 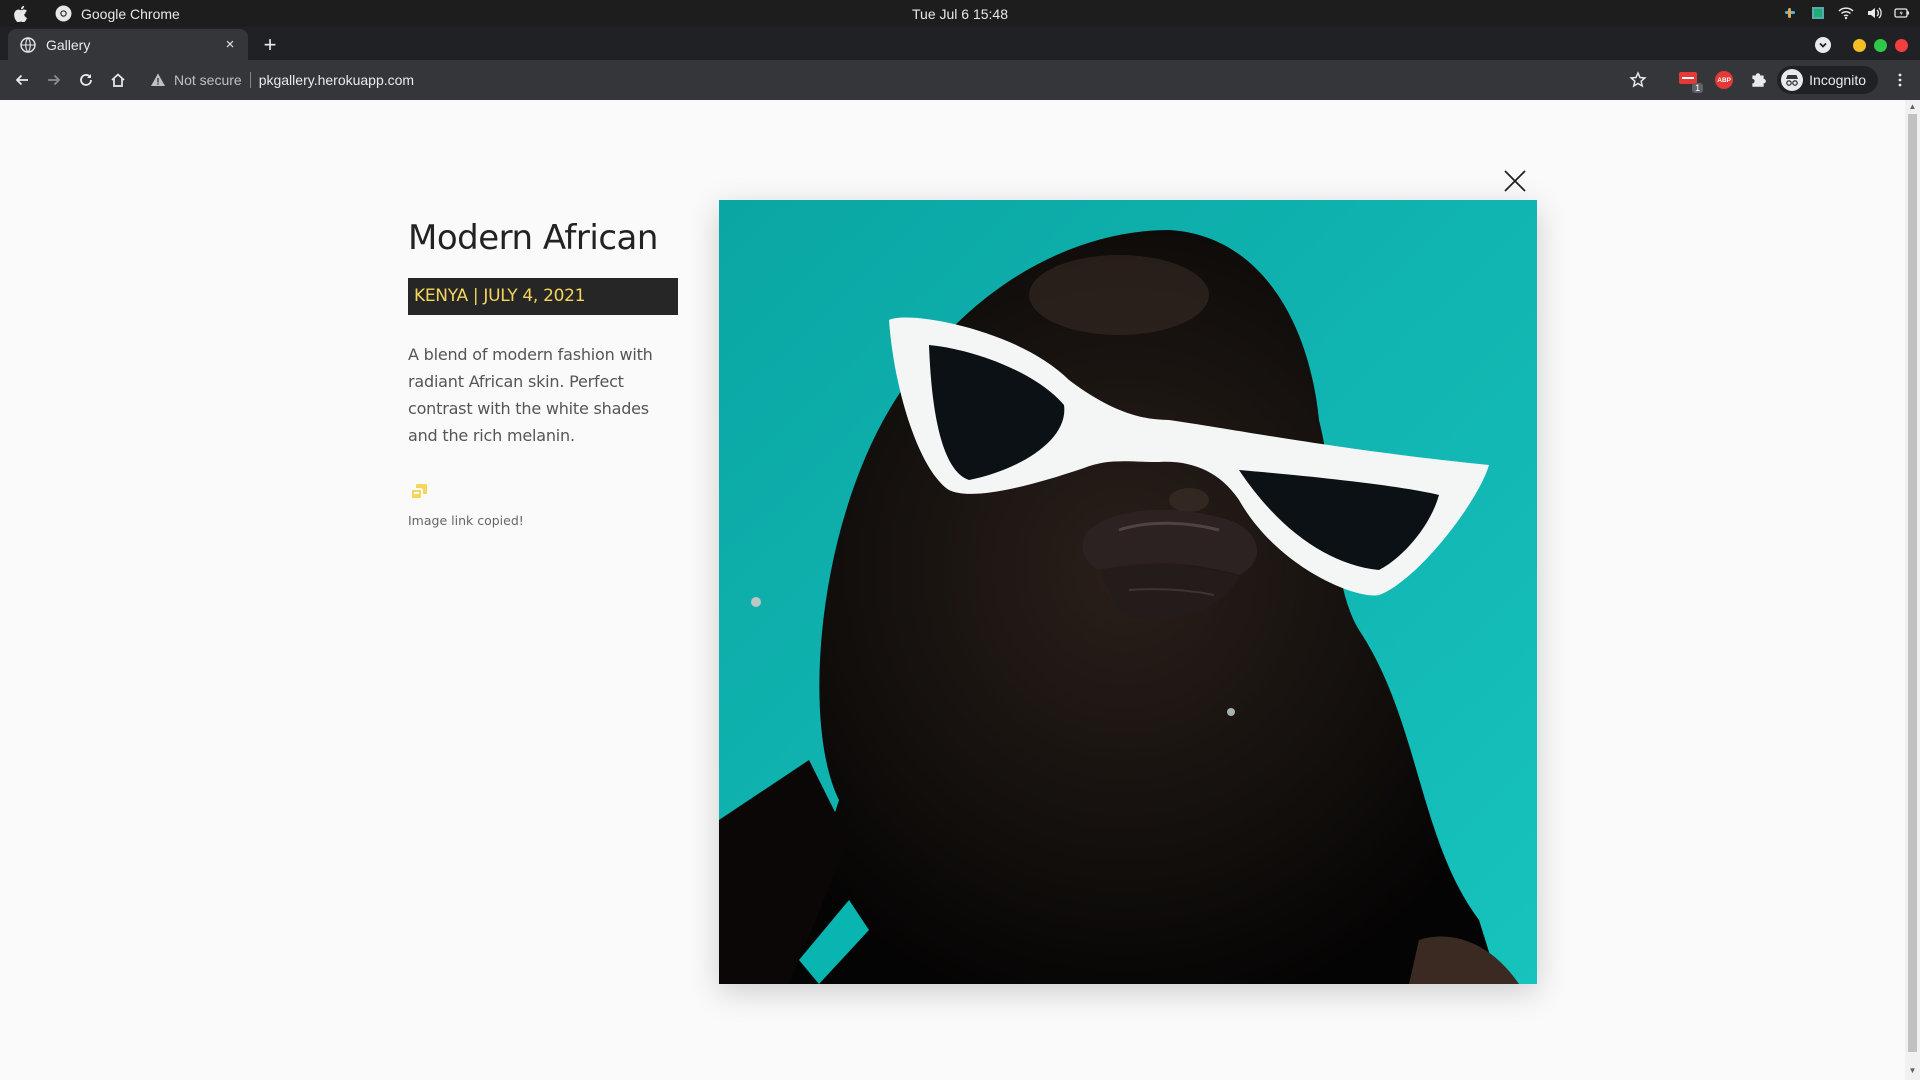 I want to click on close-modal-icon, so click(x=1515, y=181).